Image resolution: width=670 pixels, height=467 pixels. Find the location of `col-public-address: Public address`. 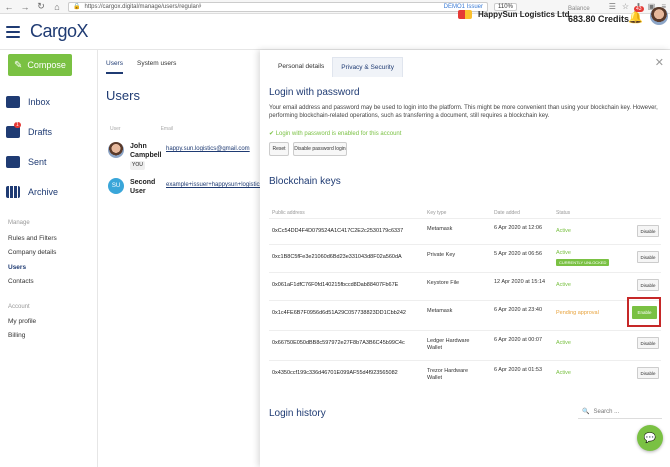

col-public-address: Public address is located at coordinates (288, 213).